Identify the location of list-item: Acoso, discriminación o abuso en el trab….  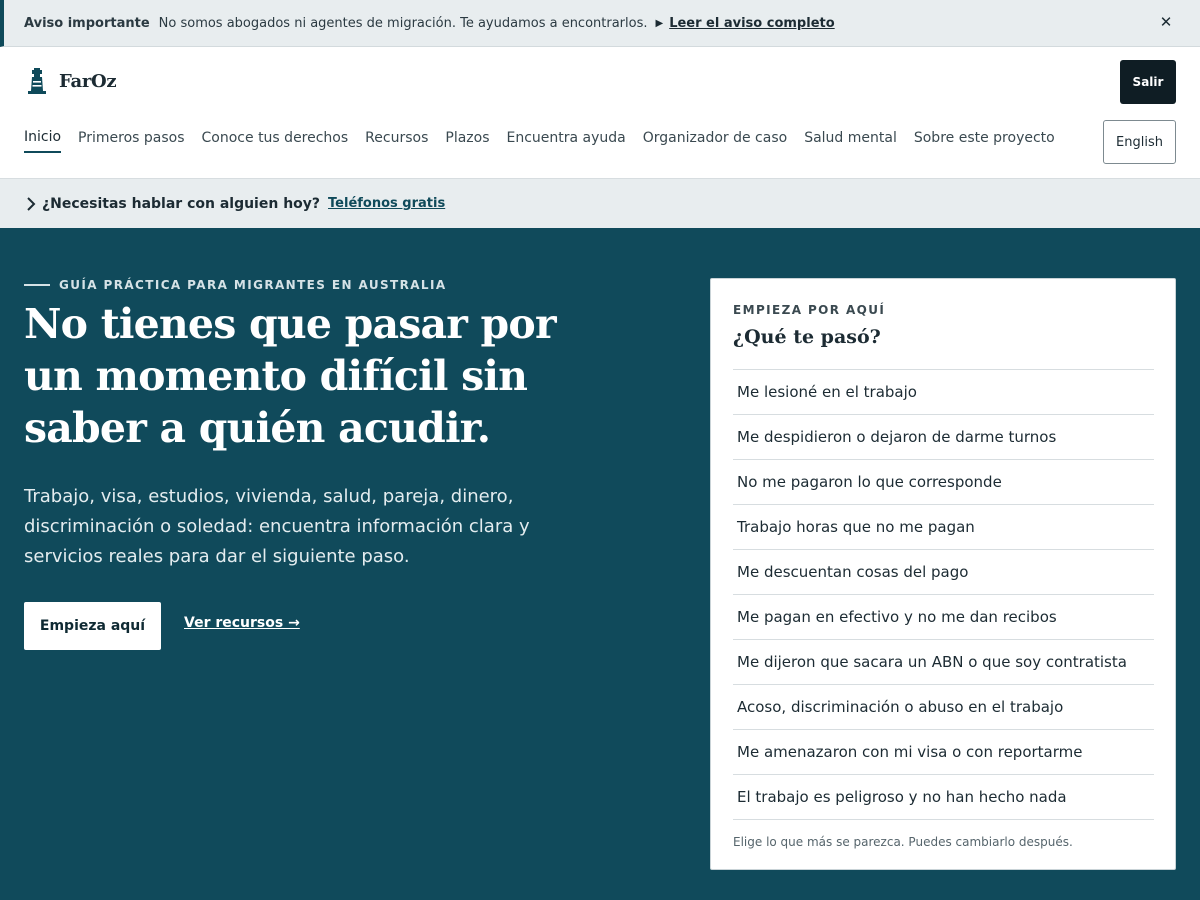
(943, 707).